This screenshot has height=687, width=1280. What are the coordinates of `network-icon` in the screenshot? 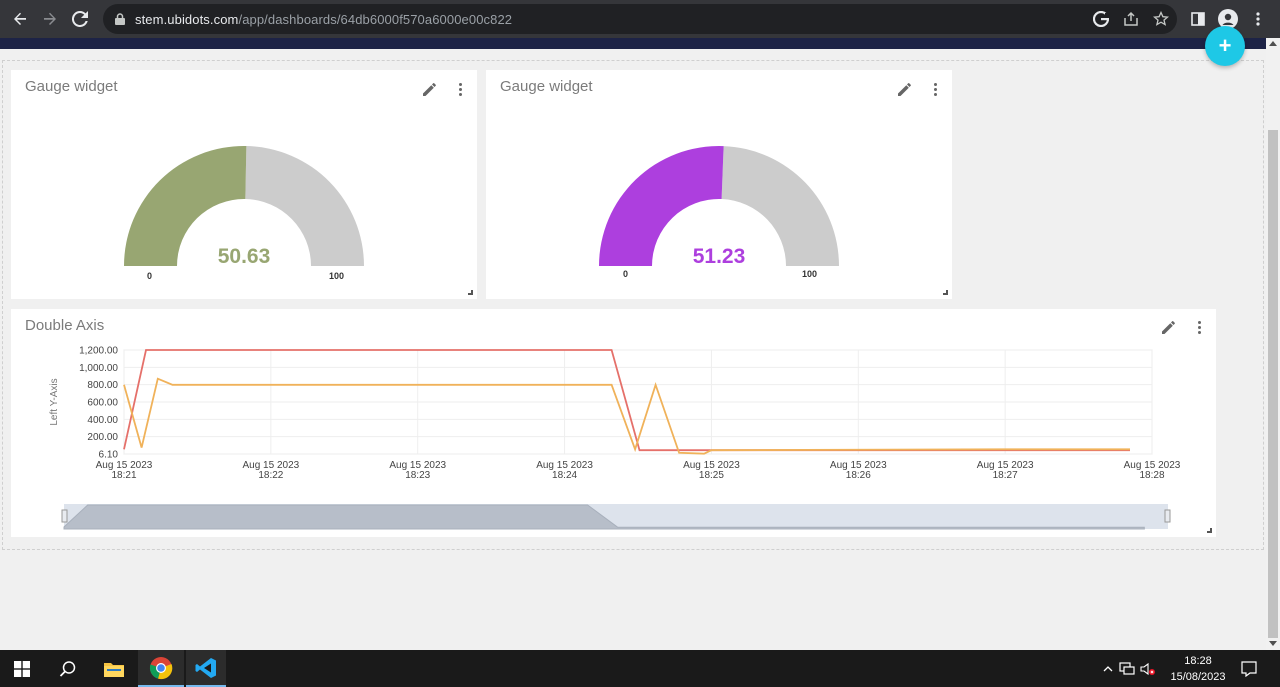 It's located at (1127, 668).